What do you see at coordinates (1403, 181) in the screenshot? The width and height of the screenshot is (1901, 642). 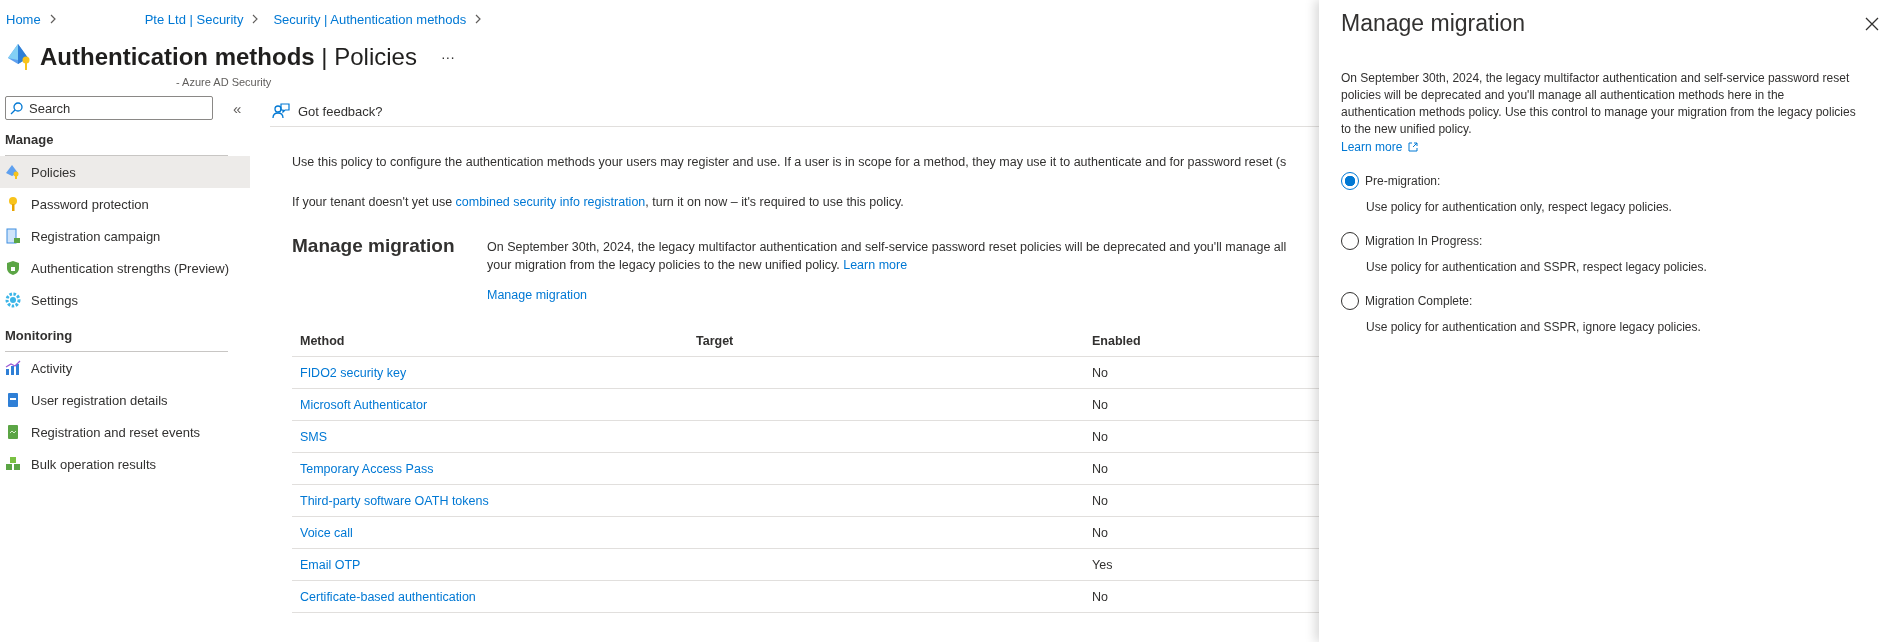 I see `radio-label: Pre-migration:` at bounding box center [1403, 181].